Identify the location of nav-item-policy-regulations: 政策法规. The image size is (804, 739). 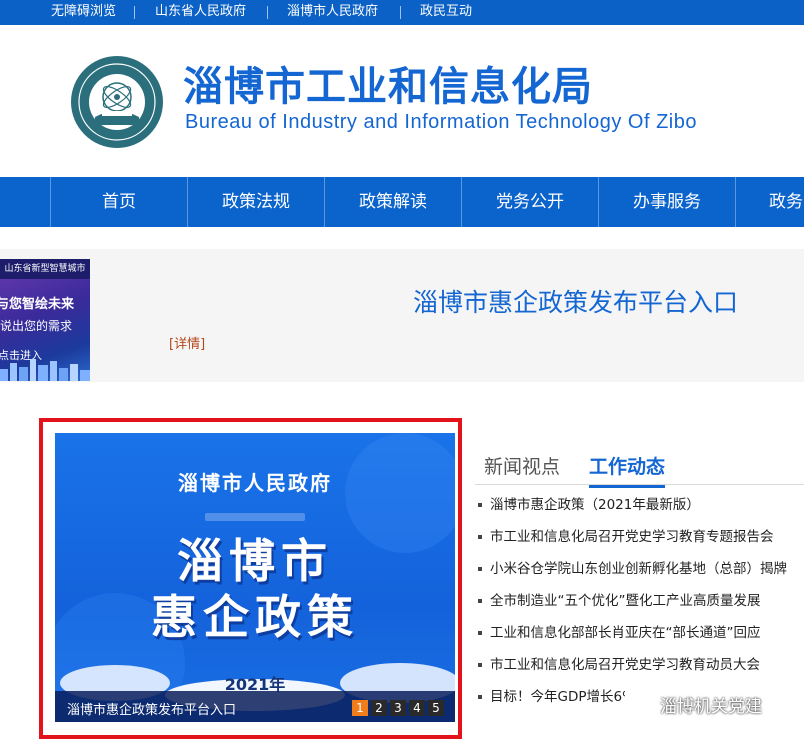
(256, 202).